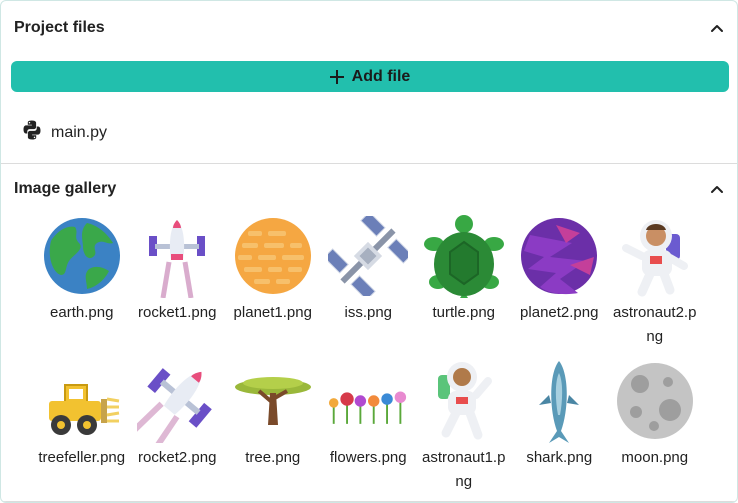  What do you see at coordinates (559, 457) in the screenshot?
I see `gallery-item-label: shark.png` at bounding box center [559, 457].